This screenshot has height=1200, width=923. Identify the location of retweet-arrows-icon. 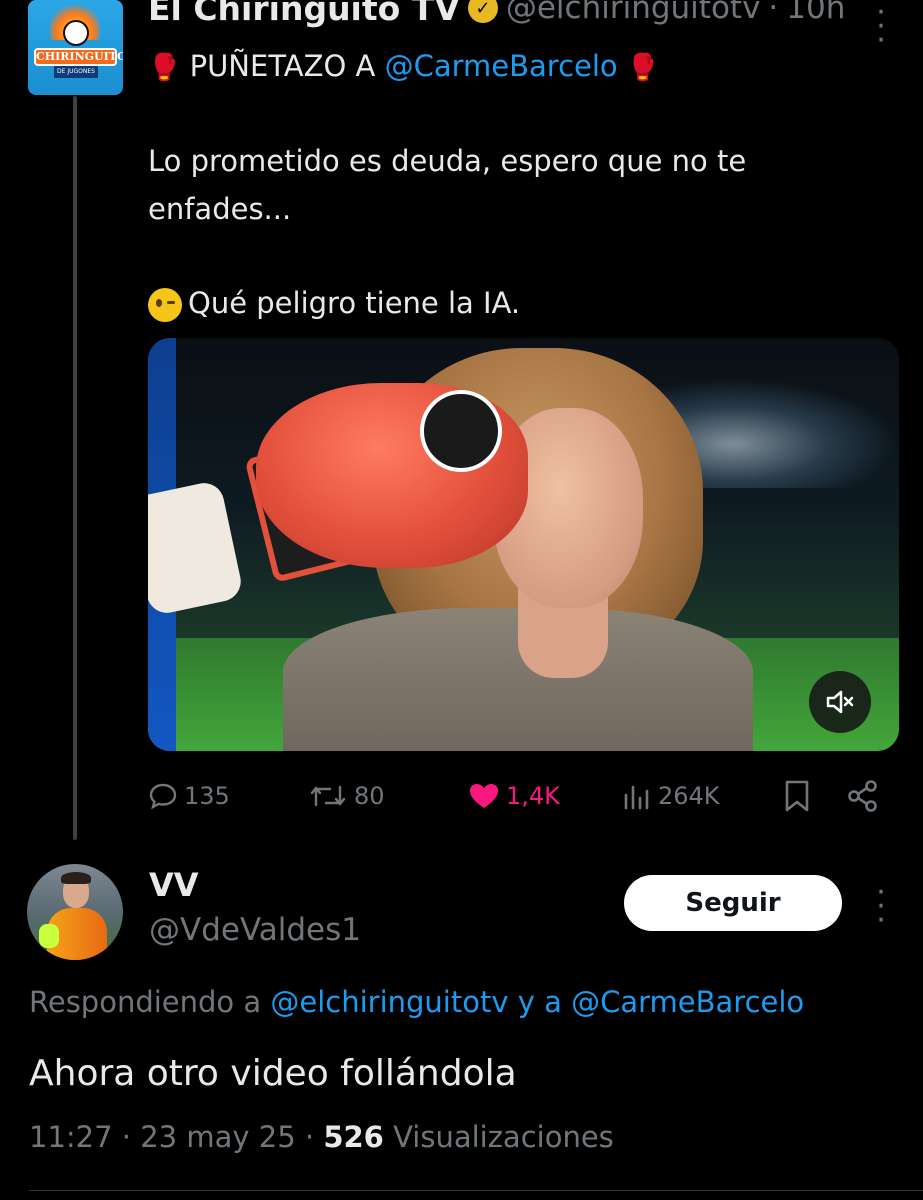
(328, 796).